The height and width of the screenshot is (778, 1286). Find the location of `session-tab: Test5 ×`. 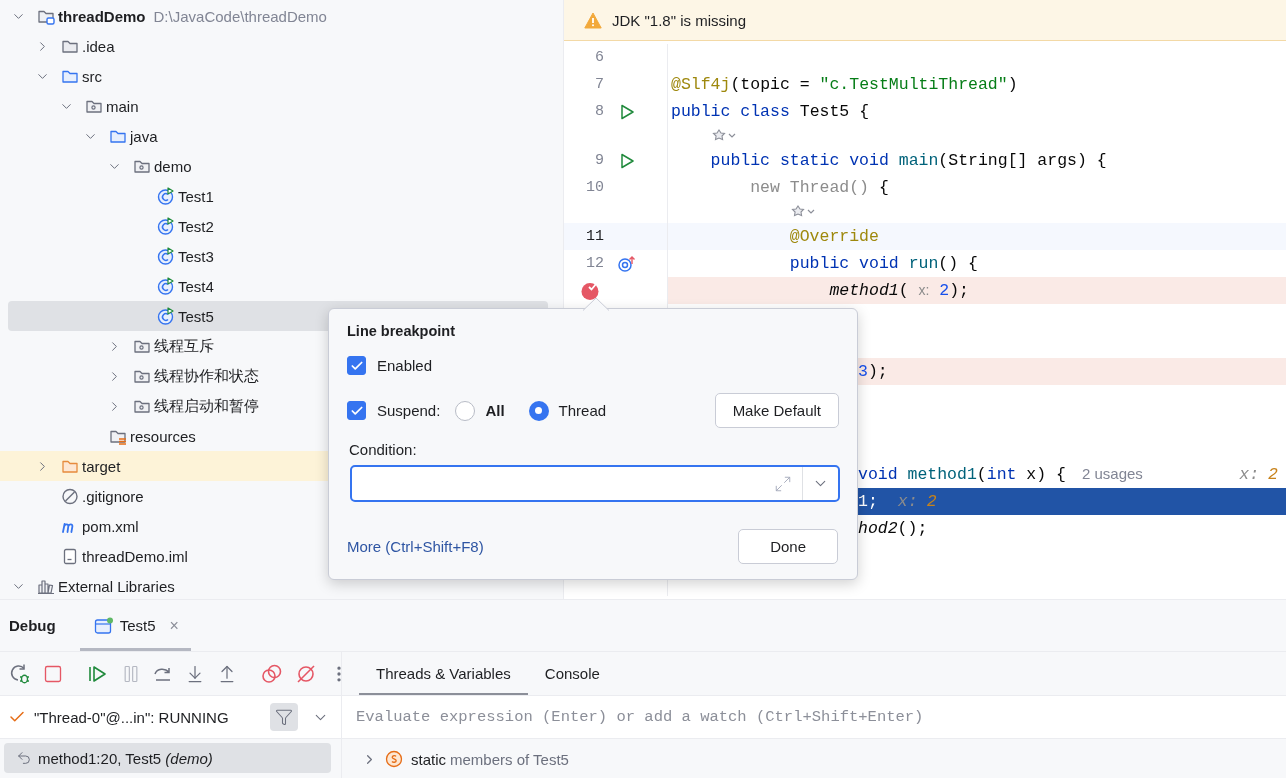

session-tab: Test5 × is located at coordinates (135, 625).